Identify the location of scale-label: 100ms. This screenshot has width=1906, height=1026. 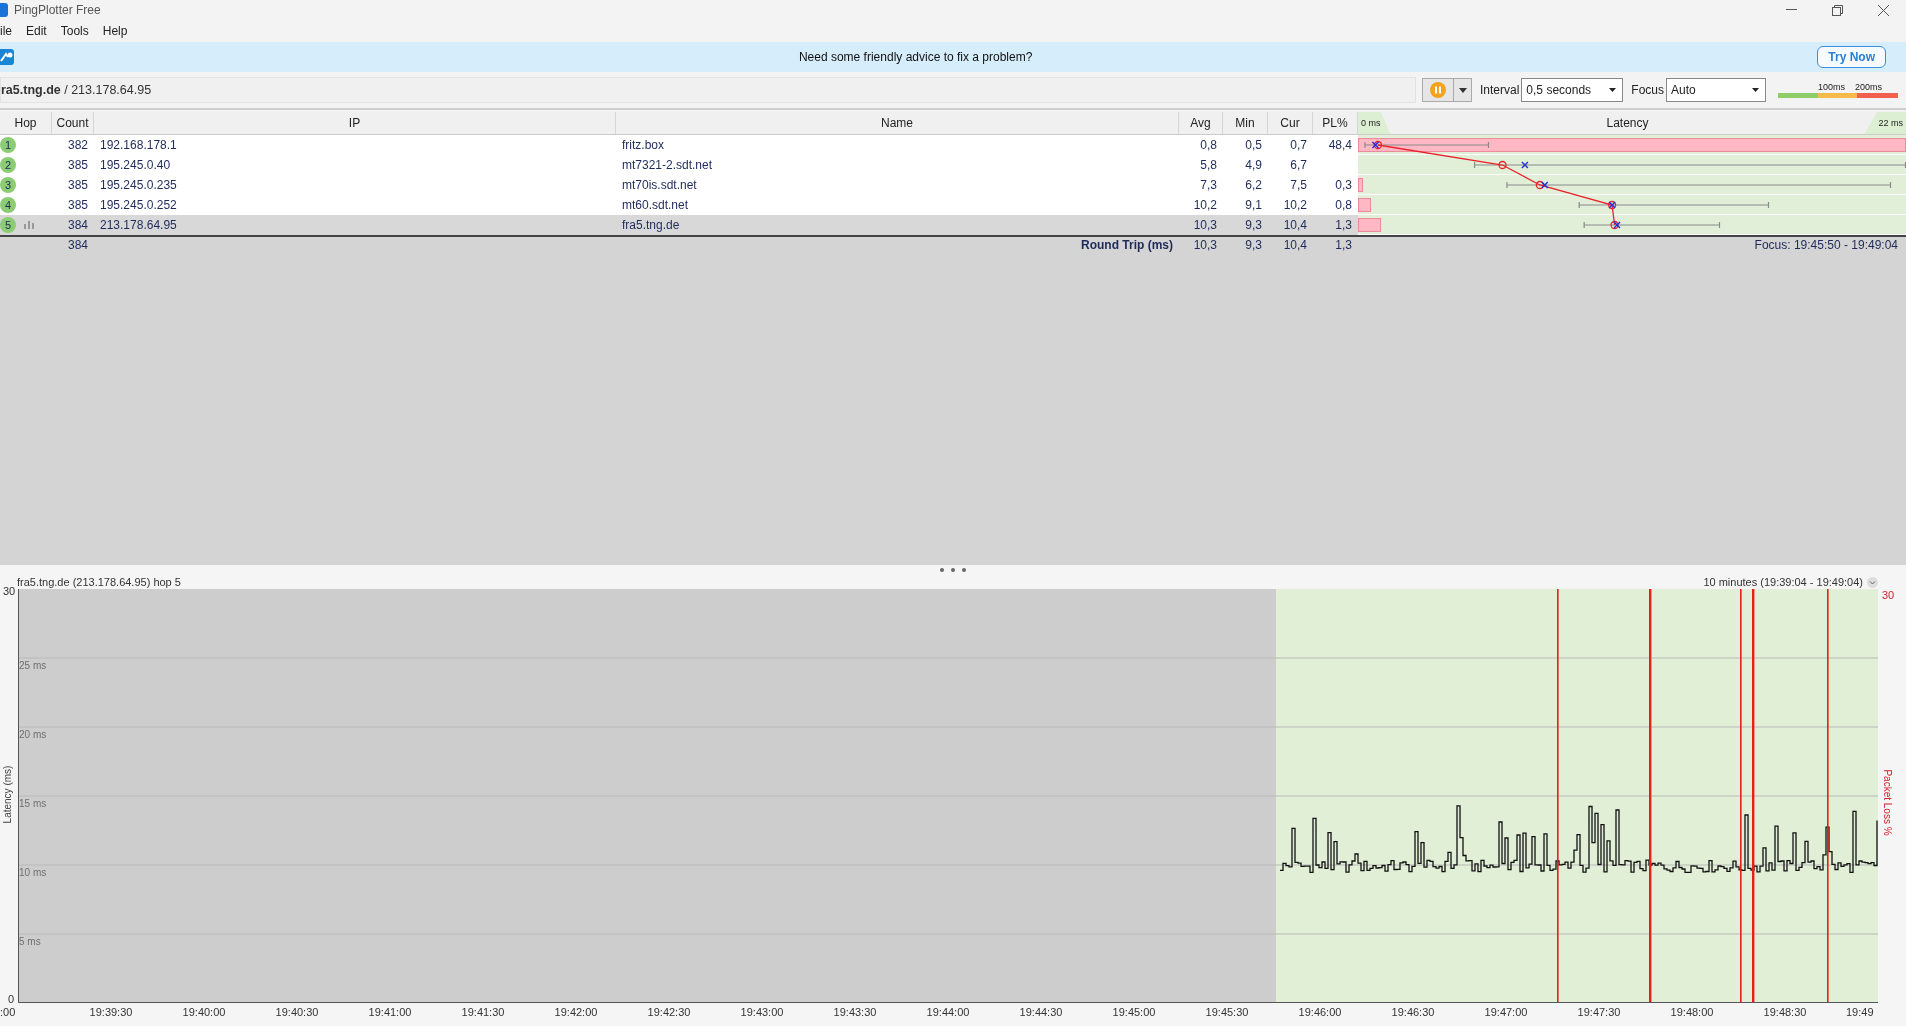
(1832, 87).